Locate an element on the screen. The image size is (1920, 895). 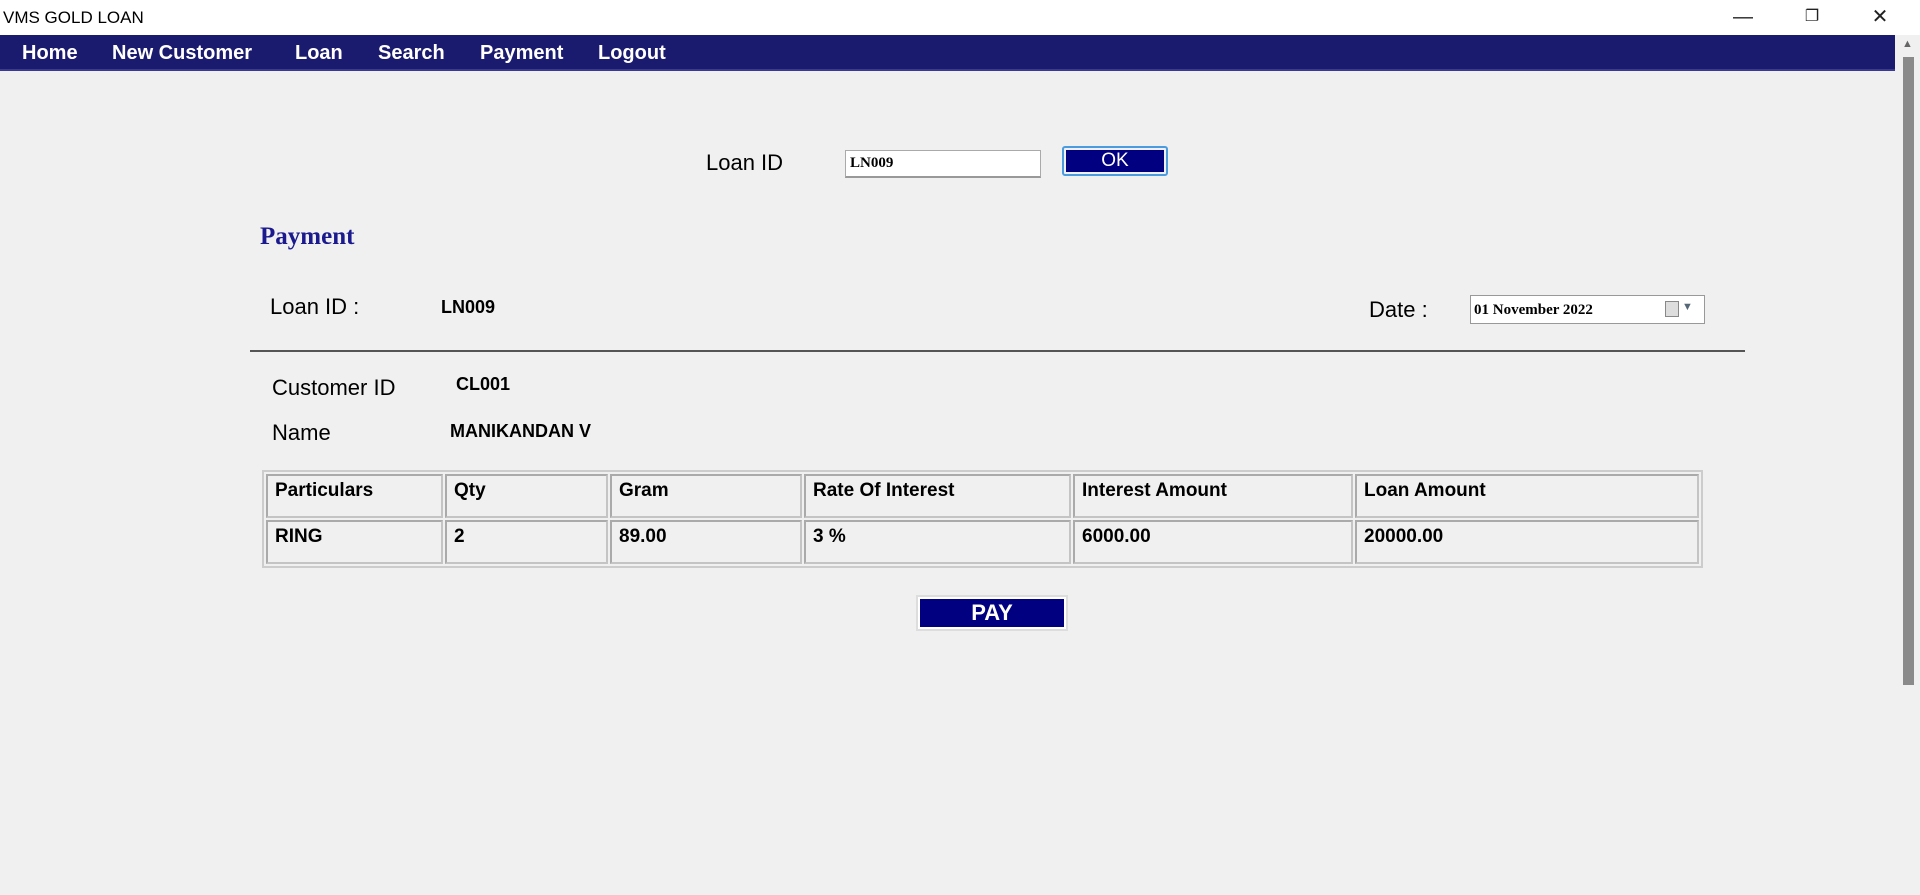
window-title: VMS GOLD LOAN is located at coordinates (73, 17).